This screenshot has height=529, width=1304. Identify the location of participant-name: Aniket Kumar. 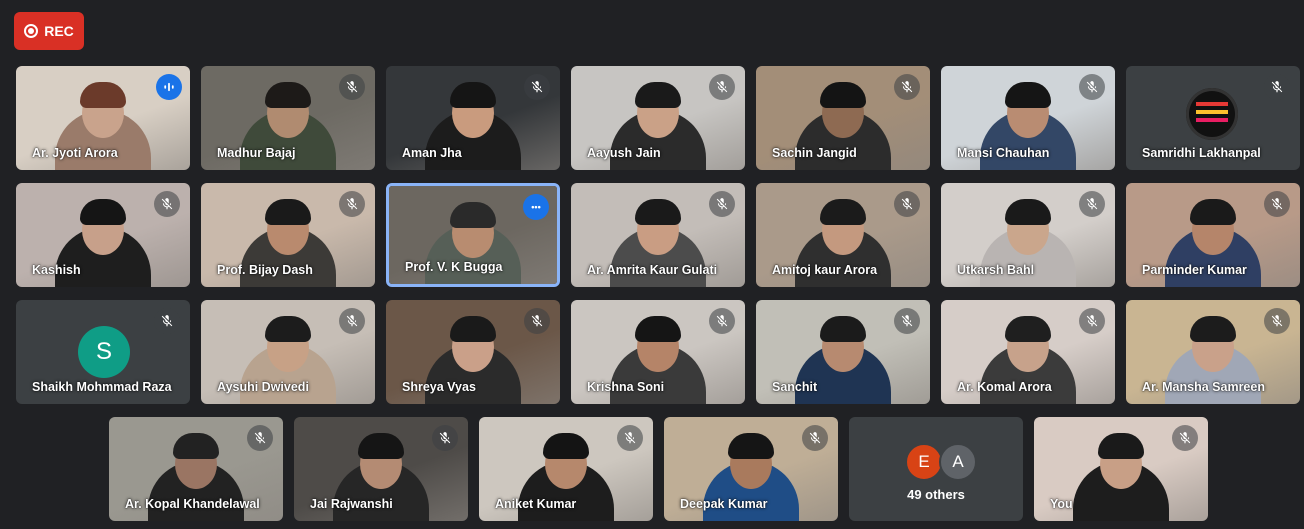
(536, 504).